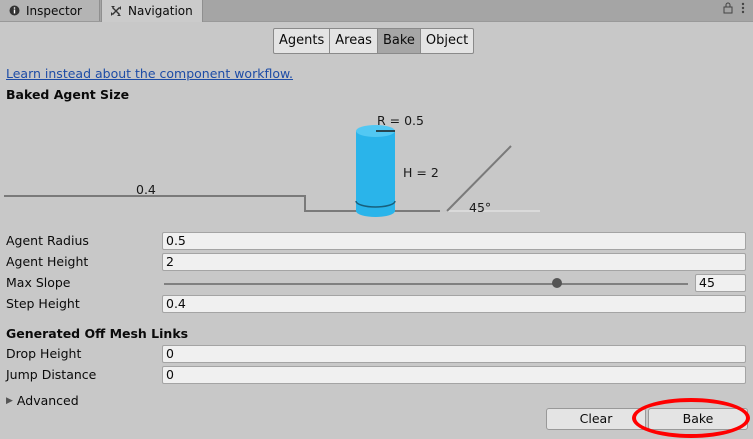 The image size is (753, 439). What do you see at coordinates (14, 11) in the screenshot?
I see `info-icon` at bounding box center [14, 11].